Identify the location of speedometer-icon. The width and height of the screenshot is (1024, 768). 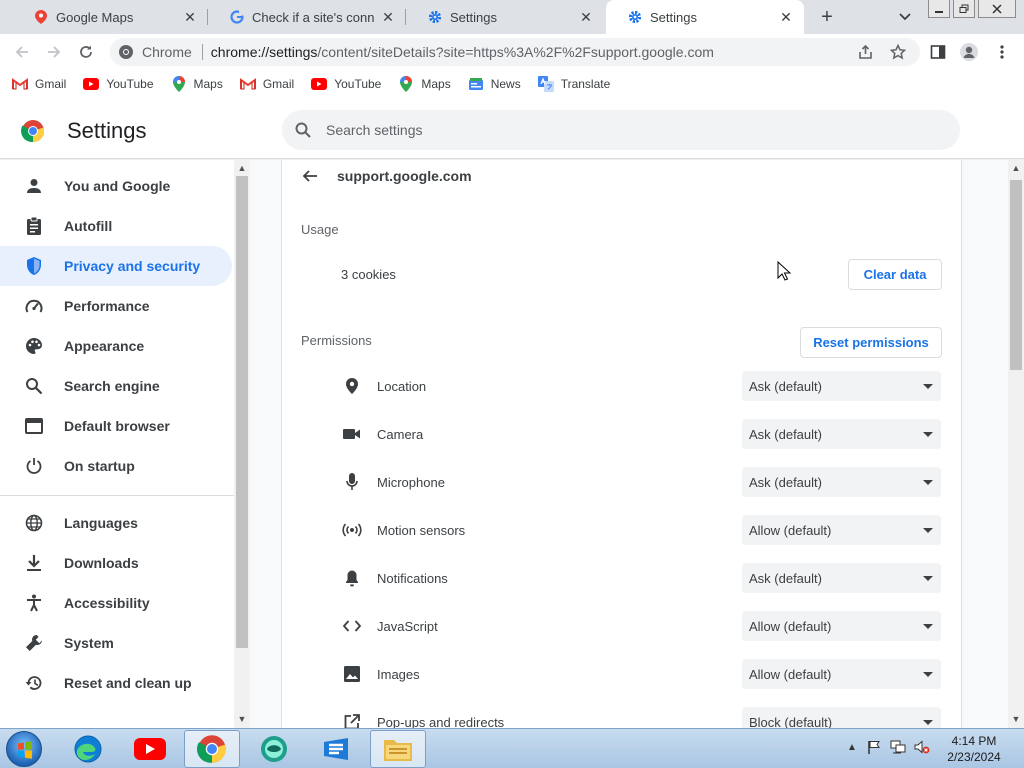
(34, 306).